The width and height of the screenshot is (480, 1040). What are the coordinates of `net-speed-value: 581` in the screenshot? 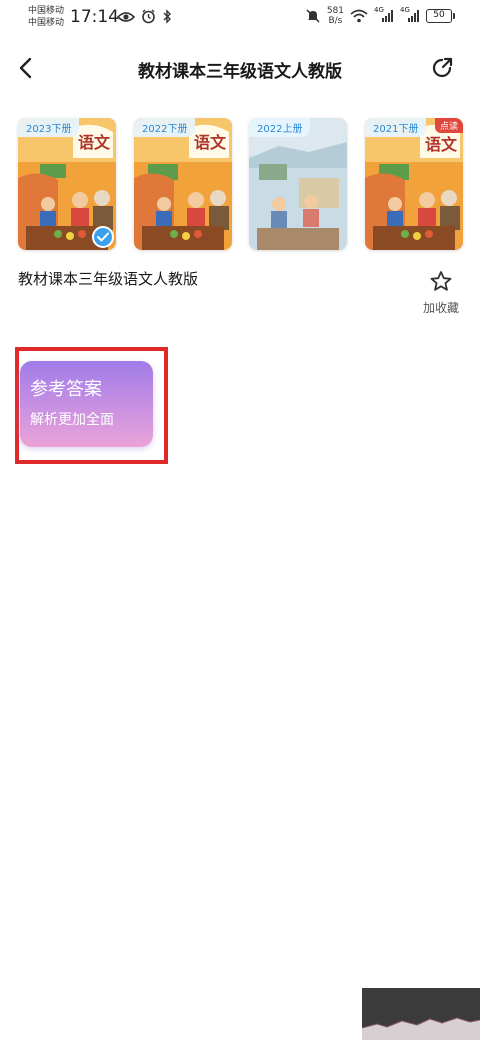 It's located at (335, 11).